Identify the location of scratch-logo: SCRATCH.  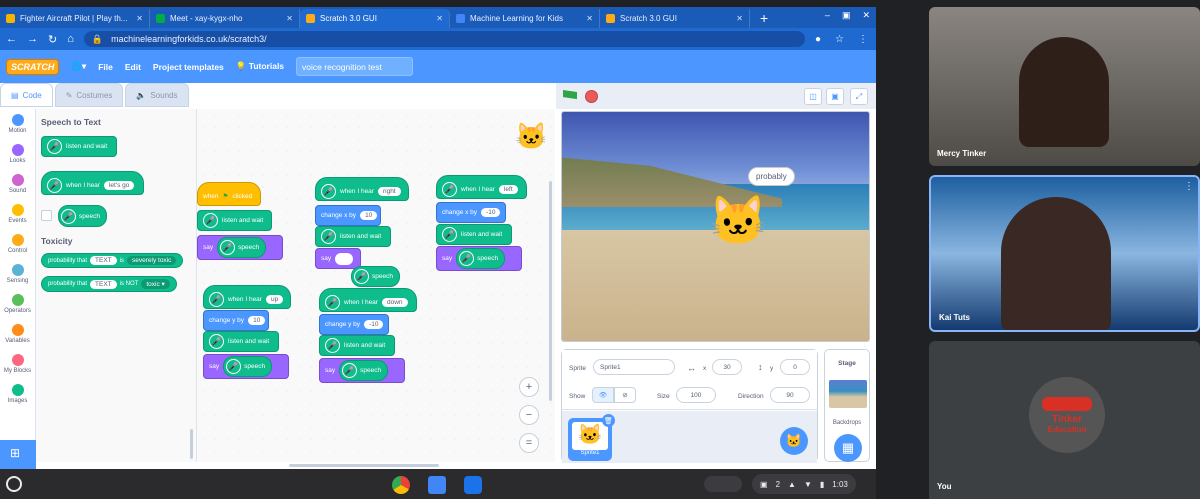
(33, 66).